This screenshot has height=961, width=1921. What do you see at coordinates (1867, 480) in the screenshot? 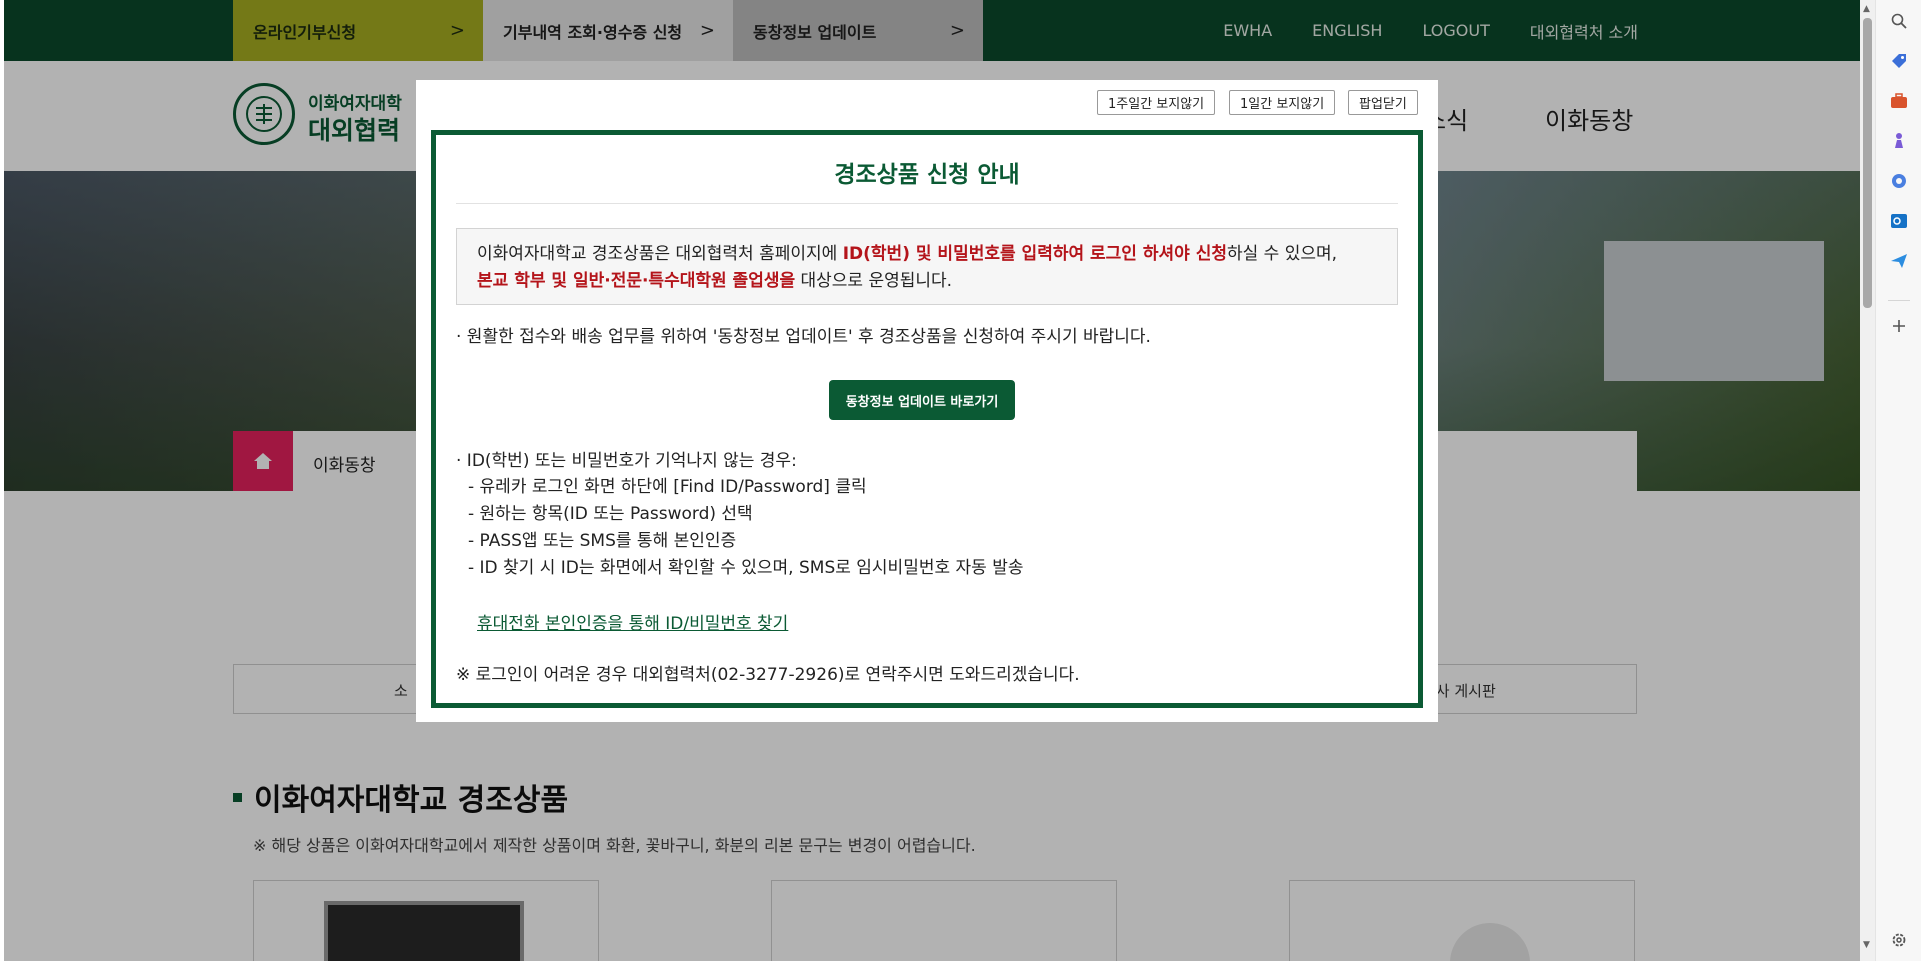
I see `page-scrollbar: ▲ ▼` at bounding box center [1867, 480].